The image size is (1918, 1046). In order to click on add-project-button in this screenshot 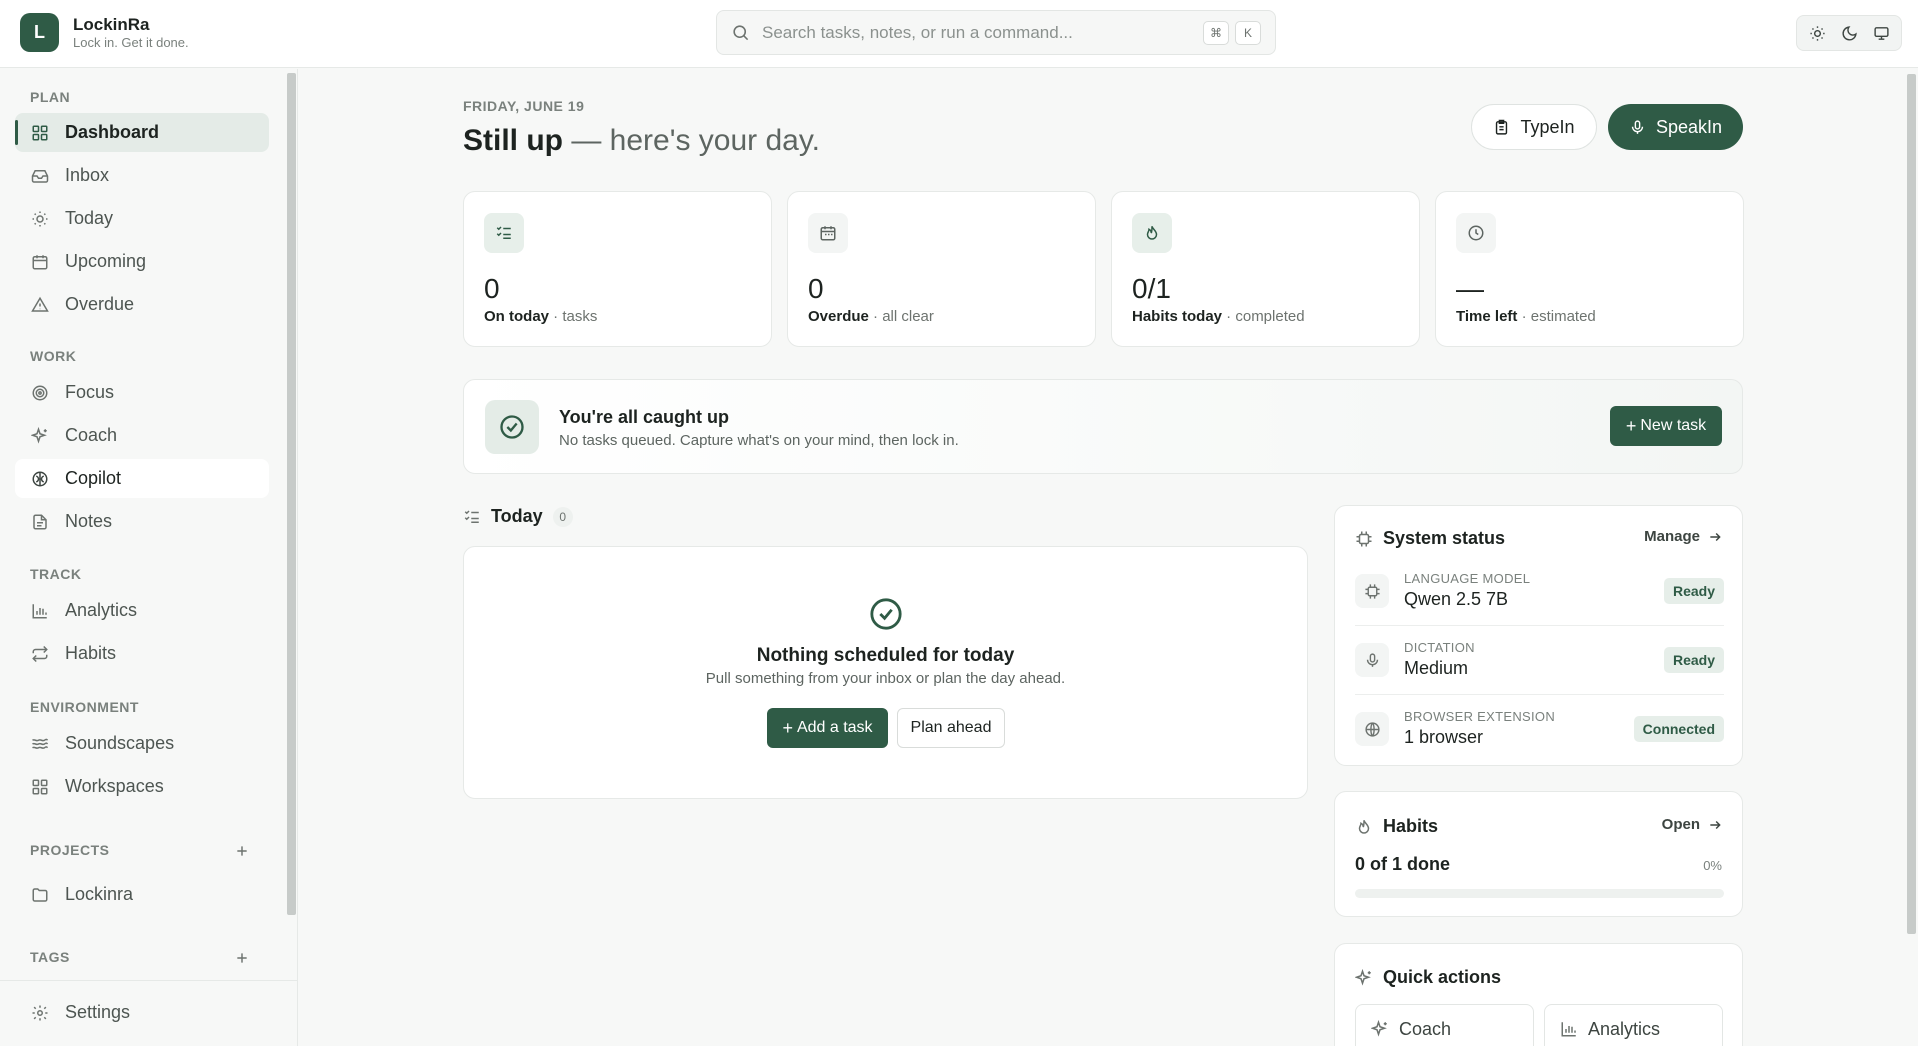, I will do `click(242, 851)`.